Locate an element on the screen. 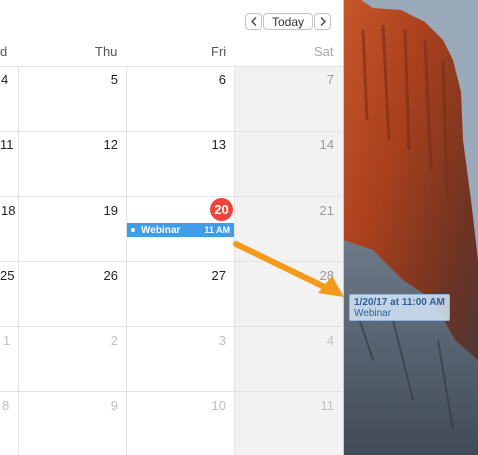 This screenshot has height=455, width=478. date-cell-number: 26 is located at coordinates (107, 275).